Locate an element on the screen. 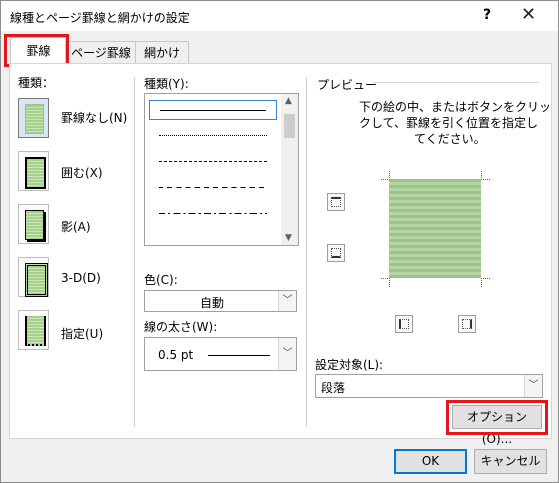 The height and width of the screenshot is (483, 559). color-select: 自動 ﹀ is located at coordinates (220, 301).